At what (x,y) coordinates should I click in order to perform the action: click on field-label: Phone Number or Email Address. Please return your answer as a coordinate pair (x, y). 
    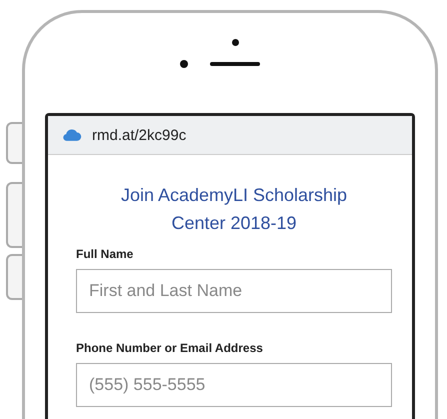
    Looking at the image, I should click on (170, 348).